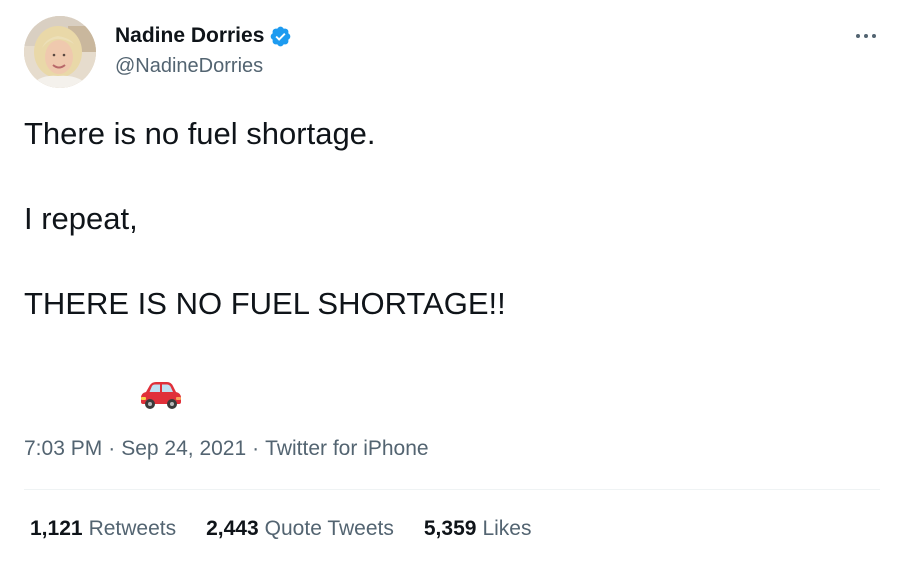 This screenshot has height=568, width=904. Describe the element at coordinates (507, 528) in the screenshot. I see `likes-label: Likes` at that location.